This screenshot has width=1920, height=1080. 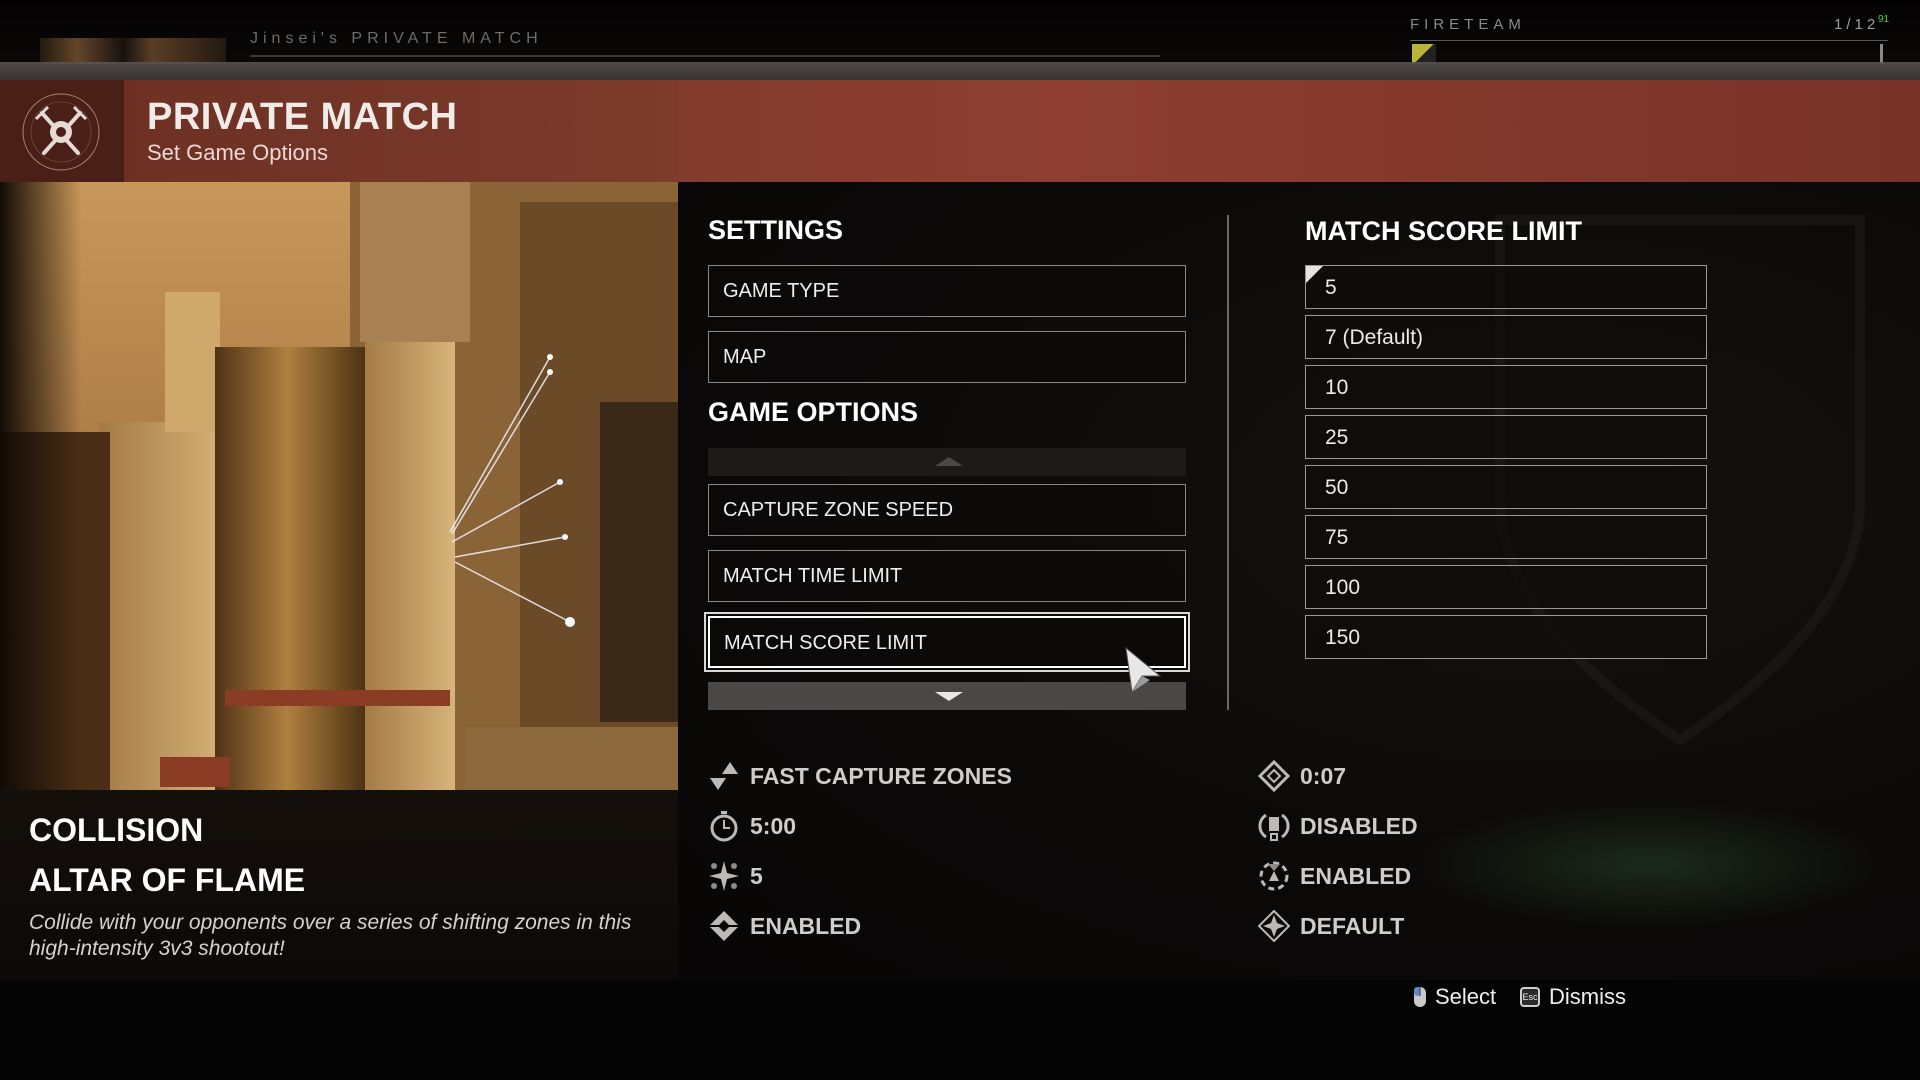 What do you see at coordinates (1337, 437) in the screenshot?
I see `score-option-label: 25` at bounding box center [1337, 437].